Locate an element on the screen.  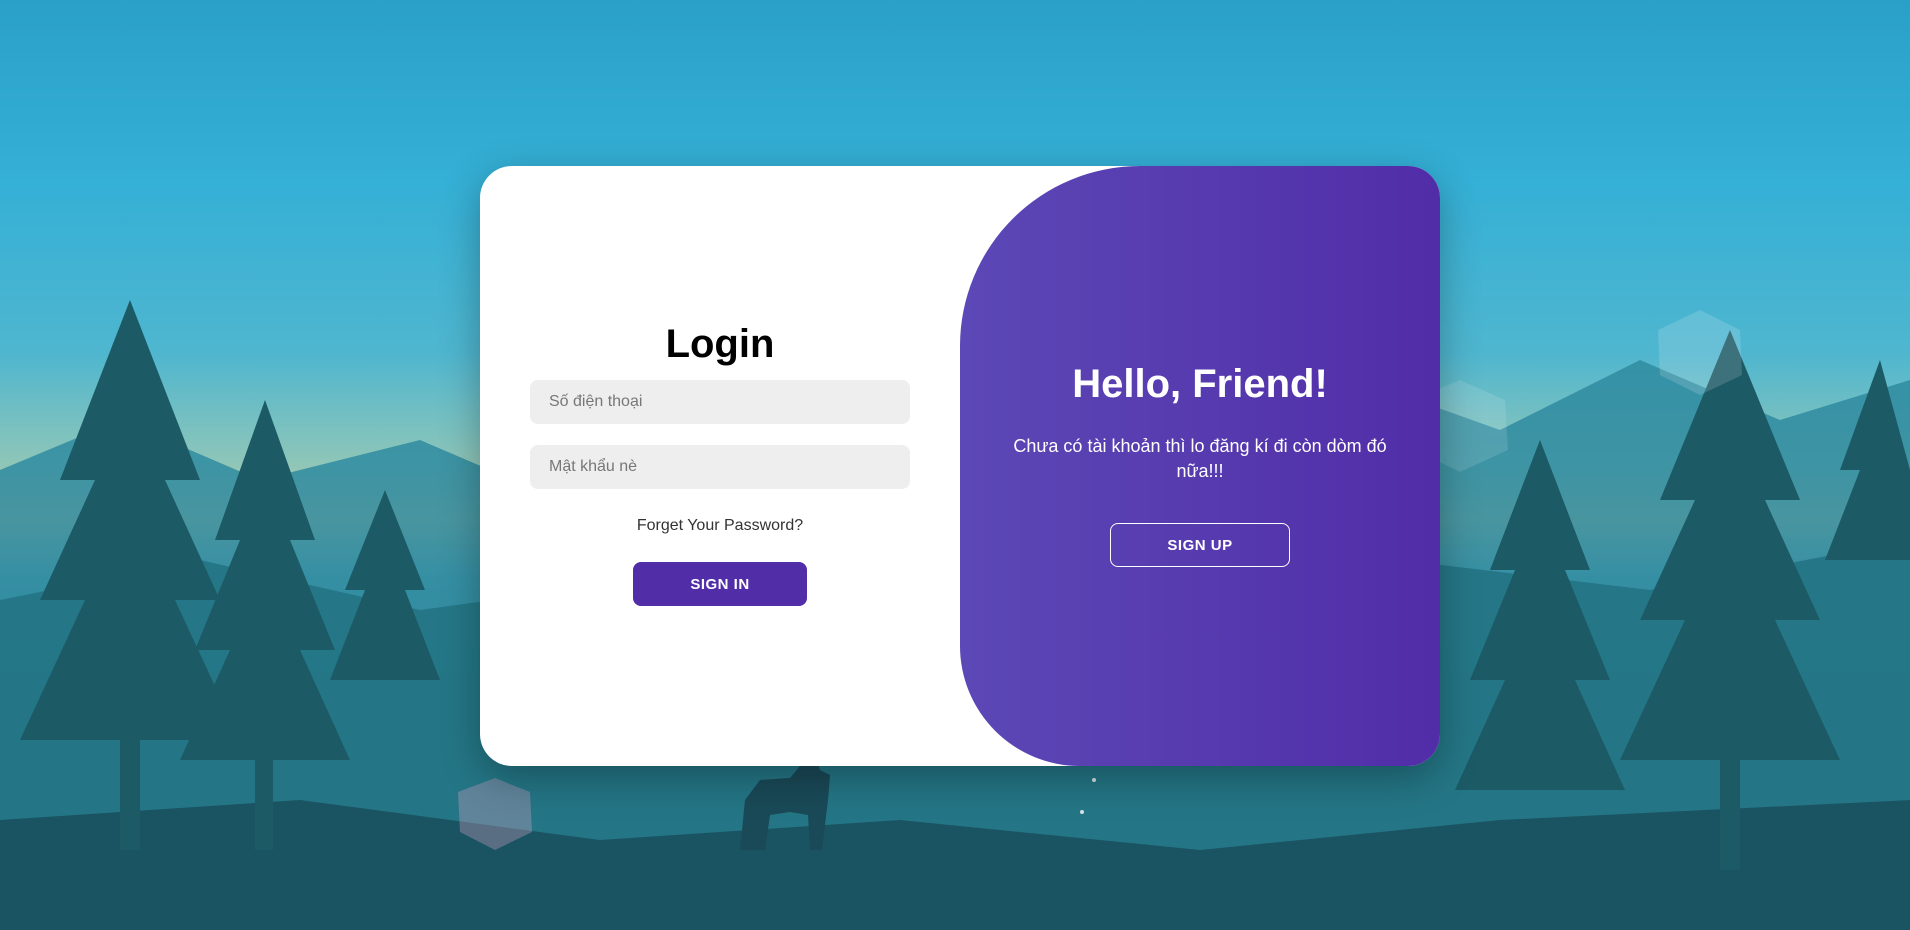
password-input is located at coordinates (720, 467).